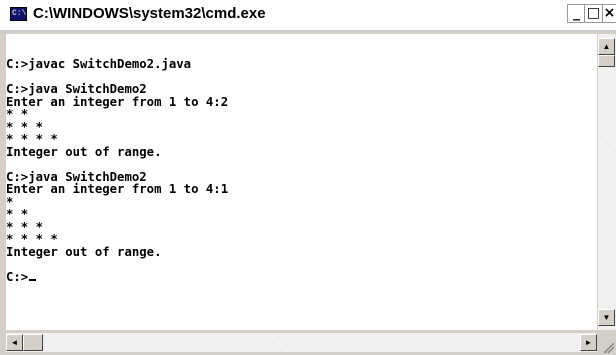 This screenshot has width=616, height=355. What do you see at coordinates (10, 201) in the screenshot?
I see `console-line: *` at bounding box center [10, 201].